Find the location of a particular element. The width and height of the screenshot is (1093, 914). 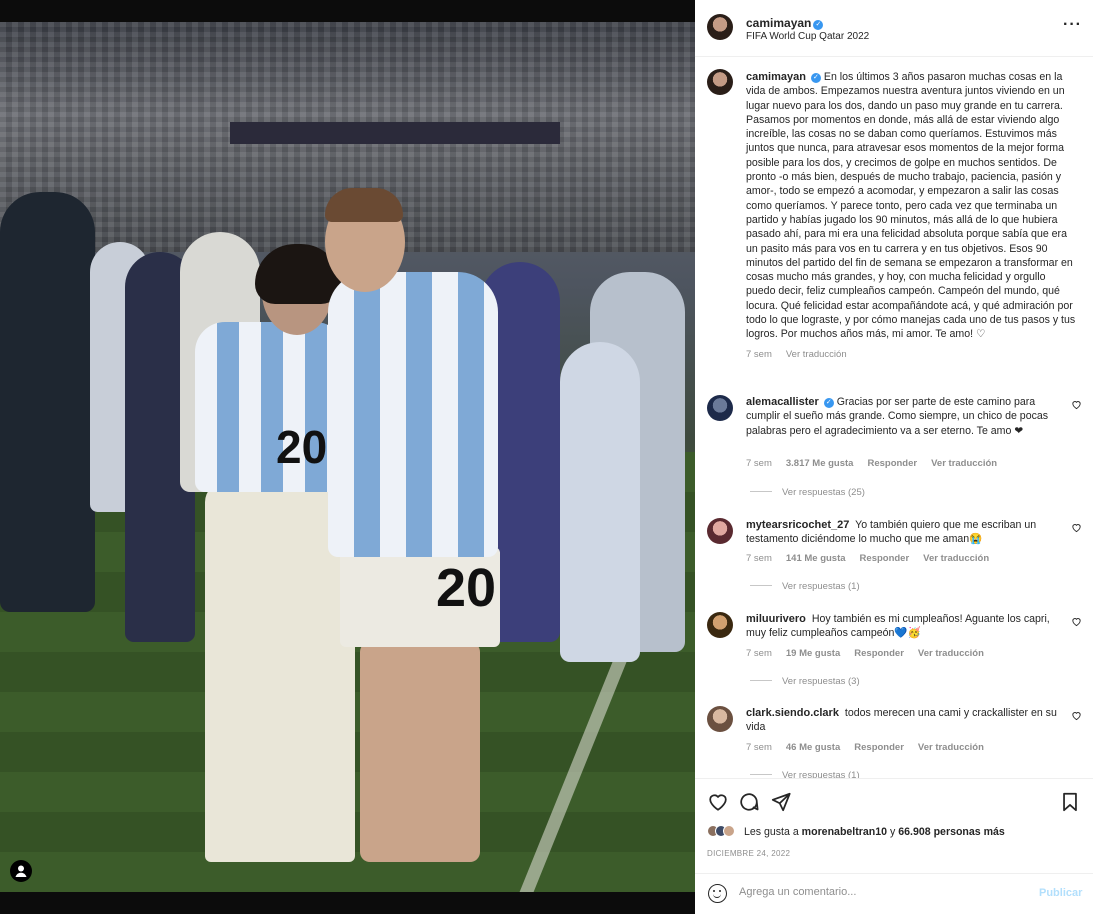

share-icon is located at coordinates (781, 802).